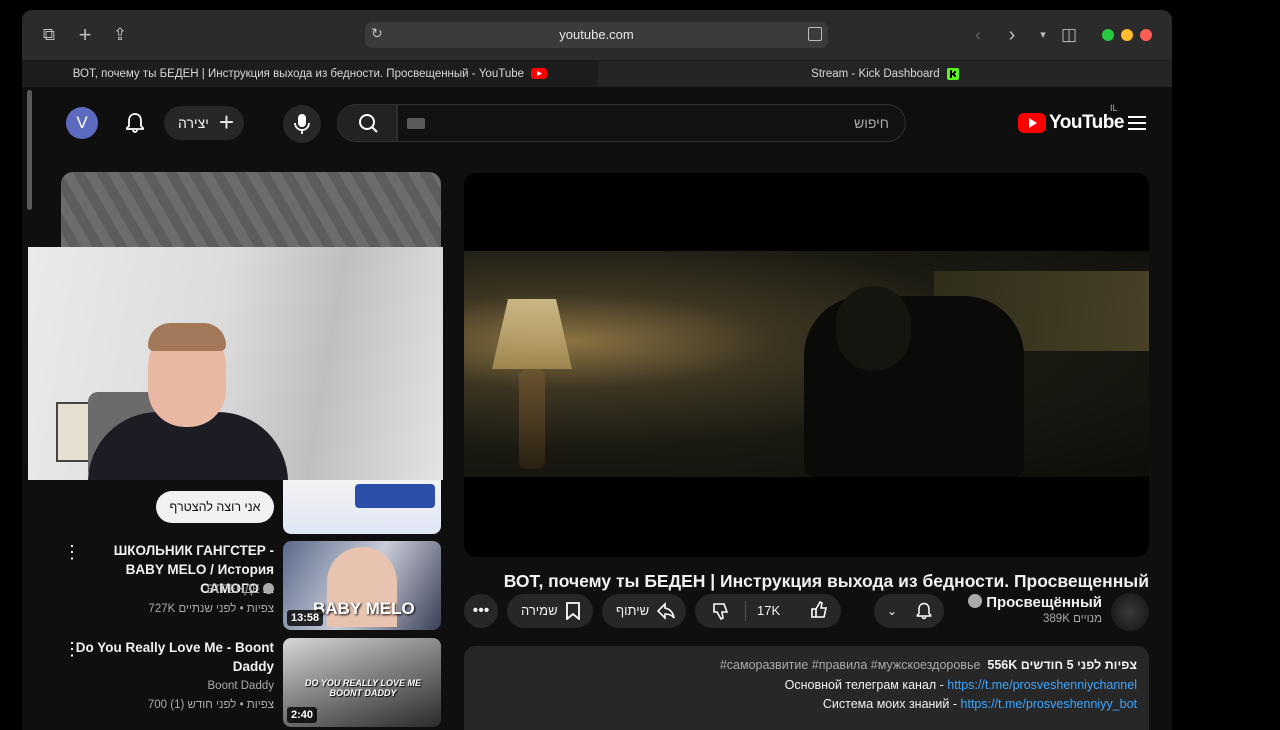  What do you see at coordinates (721, 611) in the screenshot?
I see `dislike-icon` at bounding box center [721, 611].